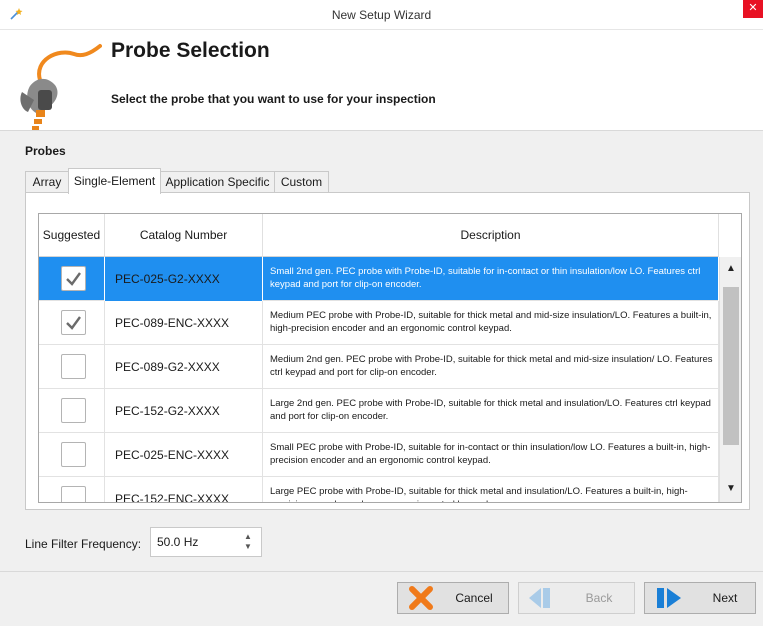 This screenshot has height=626, width=763. I want to click on catalog-number: PEC-152-G2-XXXX, so click(167, 411).